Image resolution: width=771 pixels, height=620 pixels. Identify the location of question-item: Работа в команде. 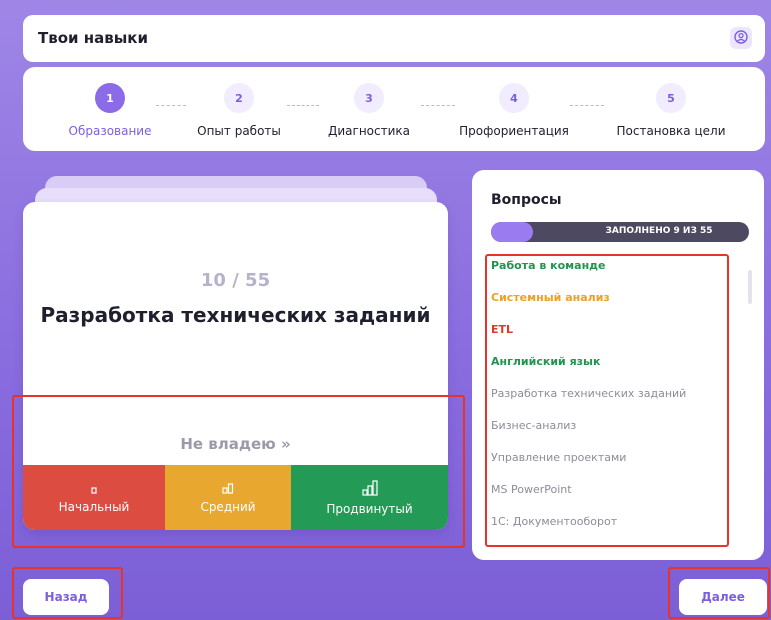
(606, 275).